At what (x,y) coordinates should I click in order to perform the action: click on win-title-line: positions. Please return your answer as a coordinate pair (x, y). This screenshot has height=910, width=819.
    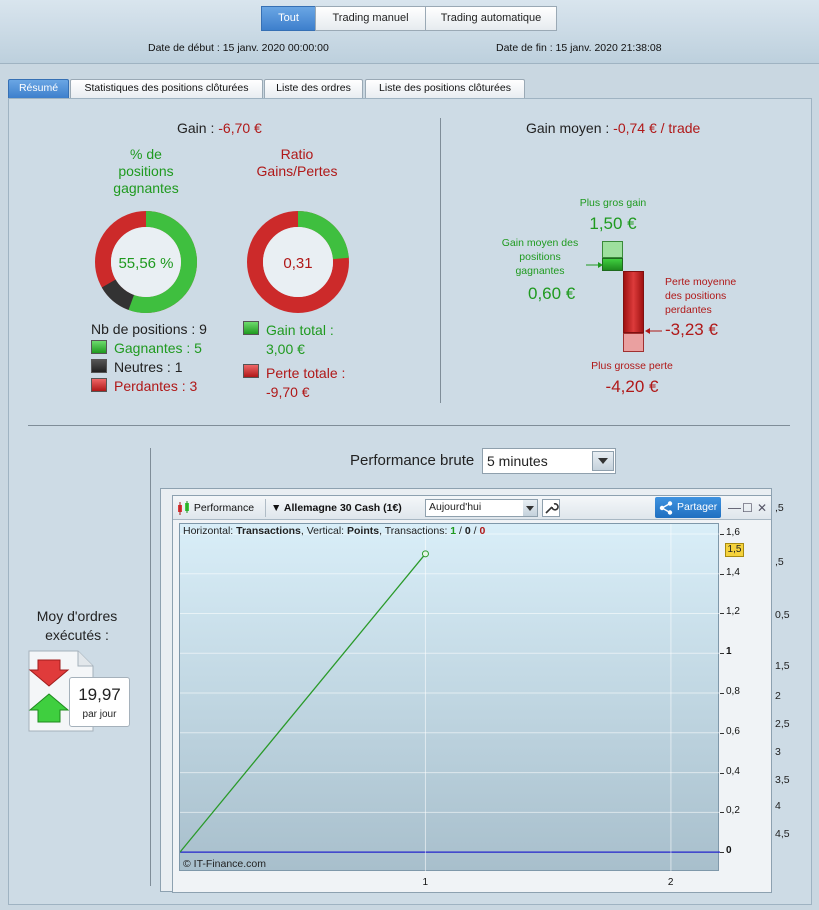
    Looking at the image, I should click on (146, 171).